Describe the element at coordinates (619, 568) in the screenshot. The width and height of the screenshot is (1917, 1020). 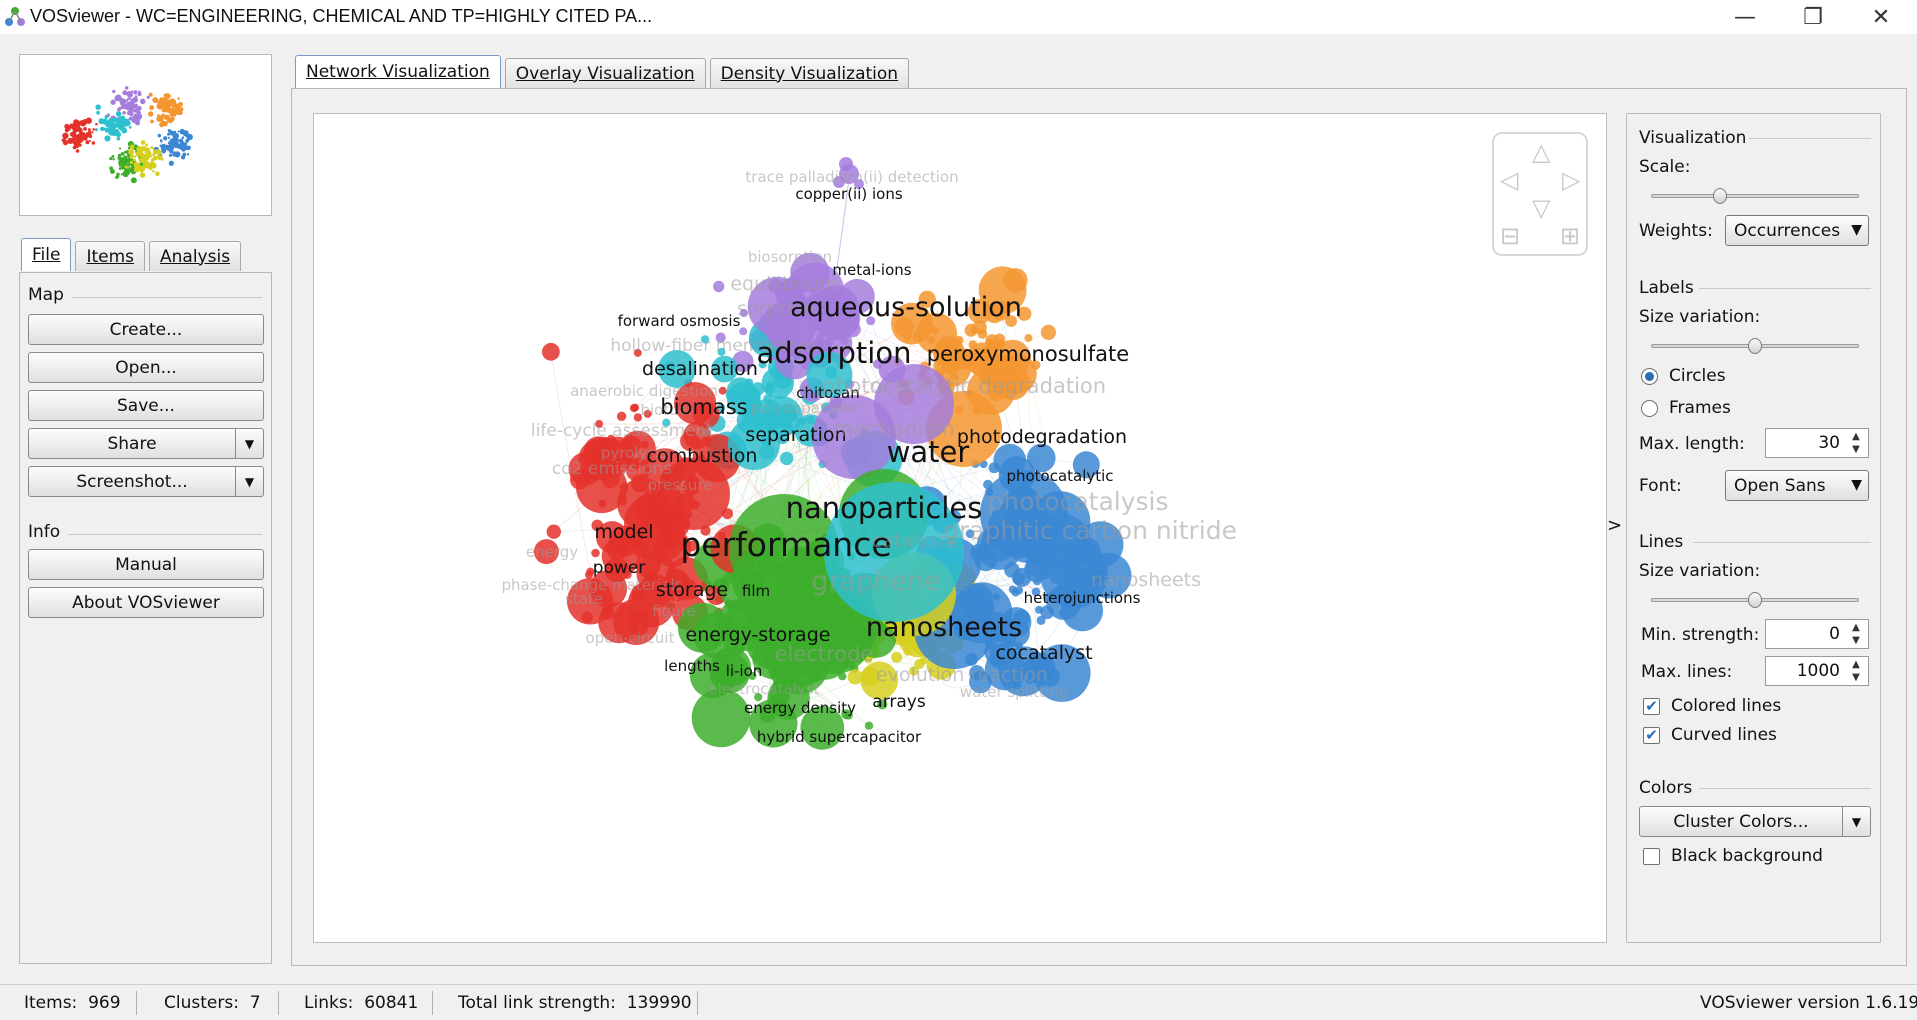
I see `network-node-label: power` at that location.